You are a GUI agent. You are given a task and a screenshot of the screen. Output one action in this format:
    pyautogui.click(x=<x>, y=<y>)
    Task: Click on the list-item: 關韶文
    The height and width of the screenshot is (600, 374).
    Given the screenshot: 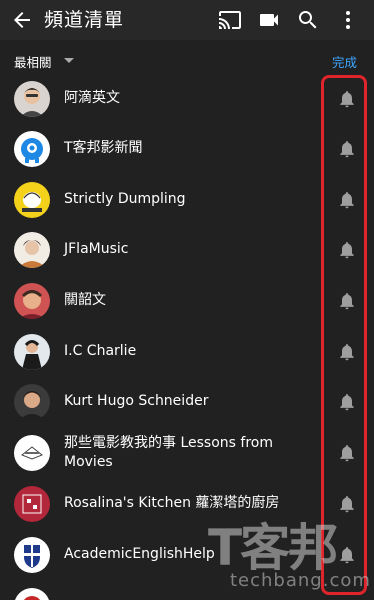 What is the action you would take?
    pyautogui.click(x=187, y=301)
    